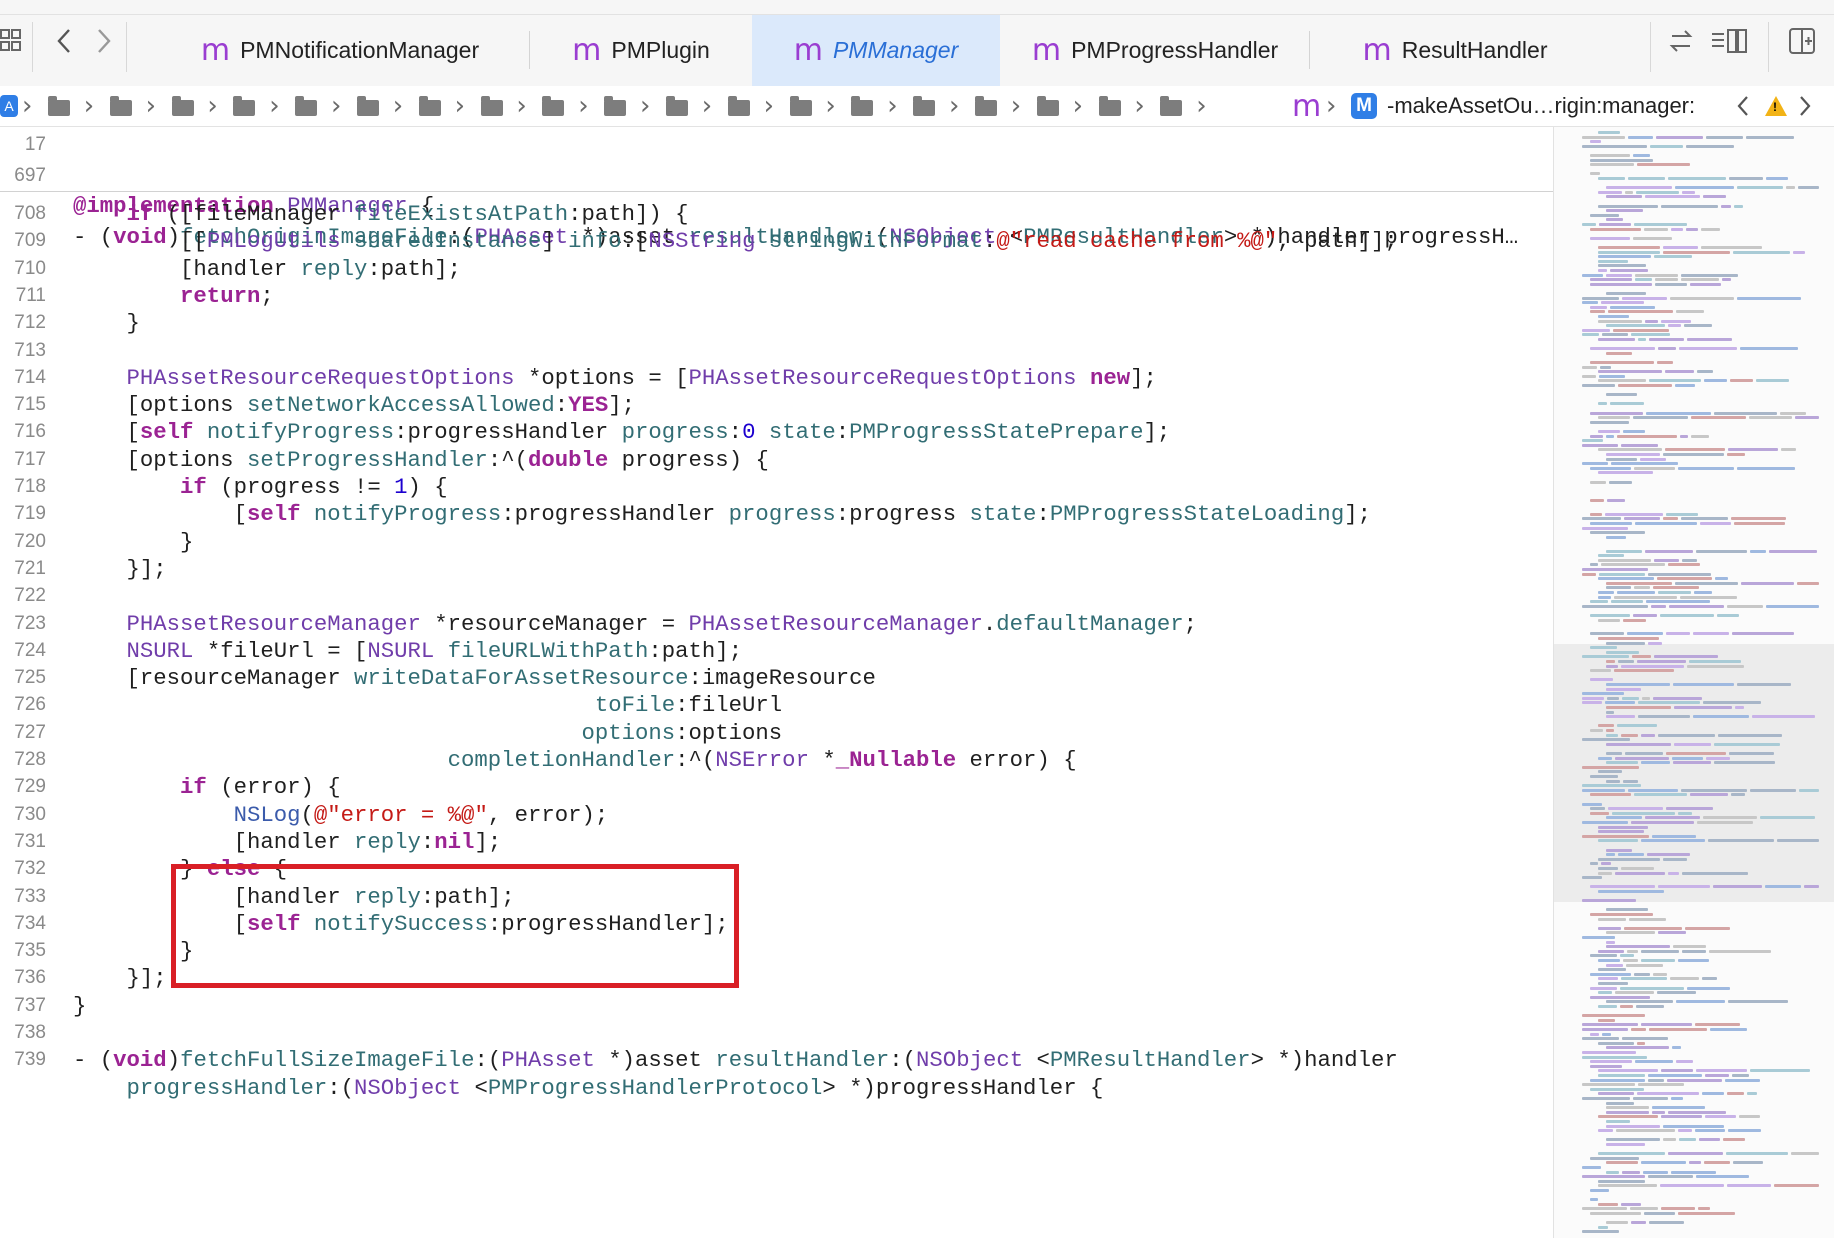 The image size is (1834, 1238). Describe the element at coordinates (1455, 50) in the screenshot. I see `tab-resulthandler: m ResultHandler` at that location.